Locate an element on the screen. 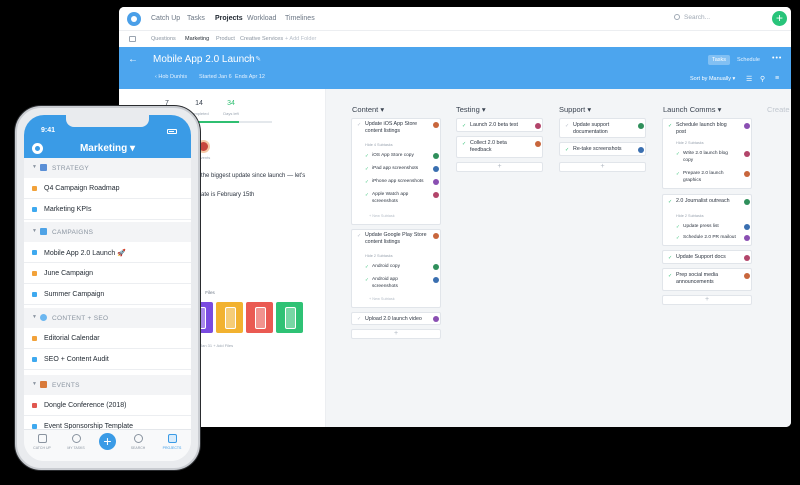  section-header-strategy: ▼ STRATEGY is located at coordinates (107, 168).